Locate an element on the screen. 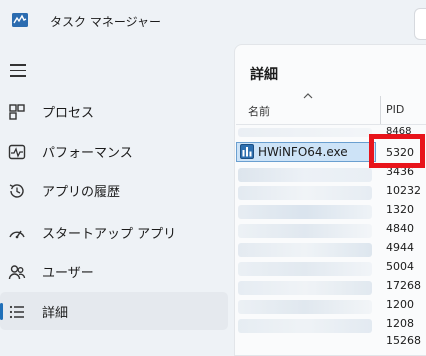  nav-item-performance: パフォーマンス is located at coordinates (114, 151).